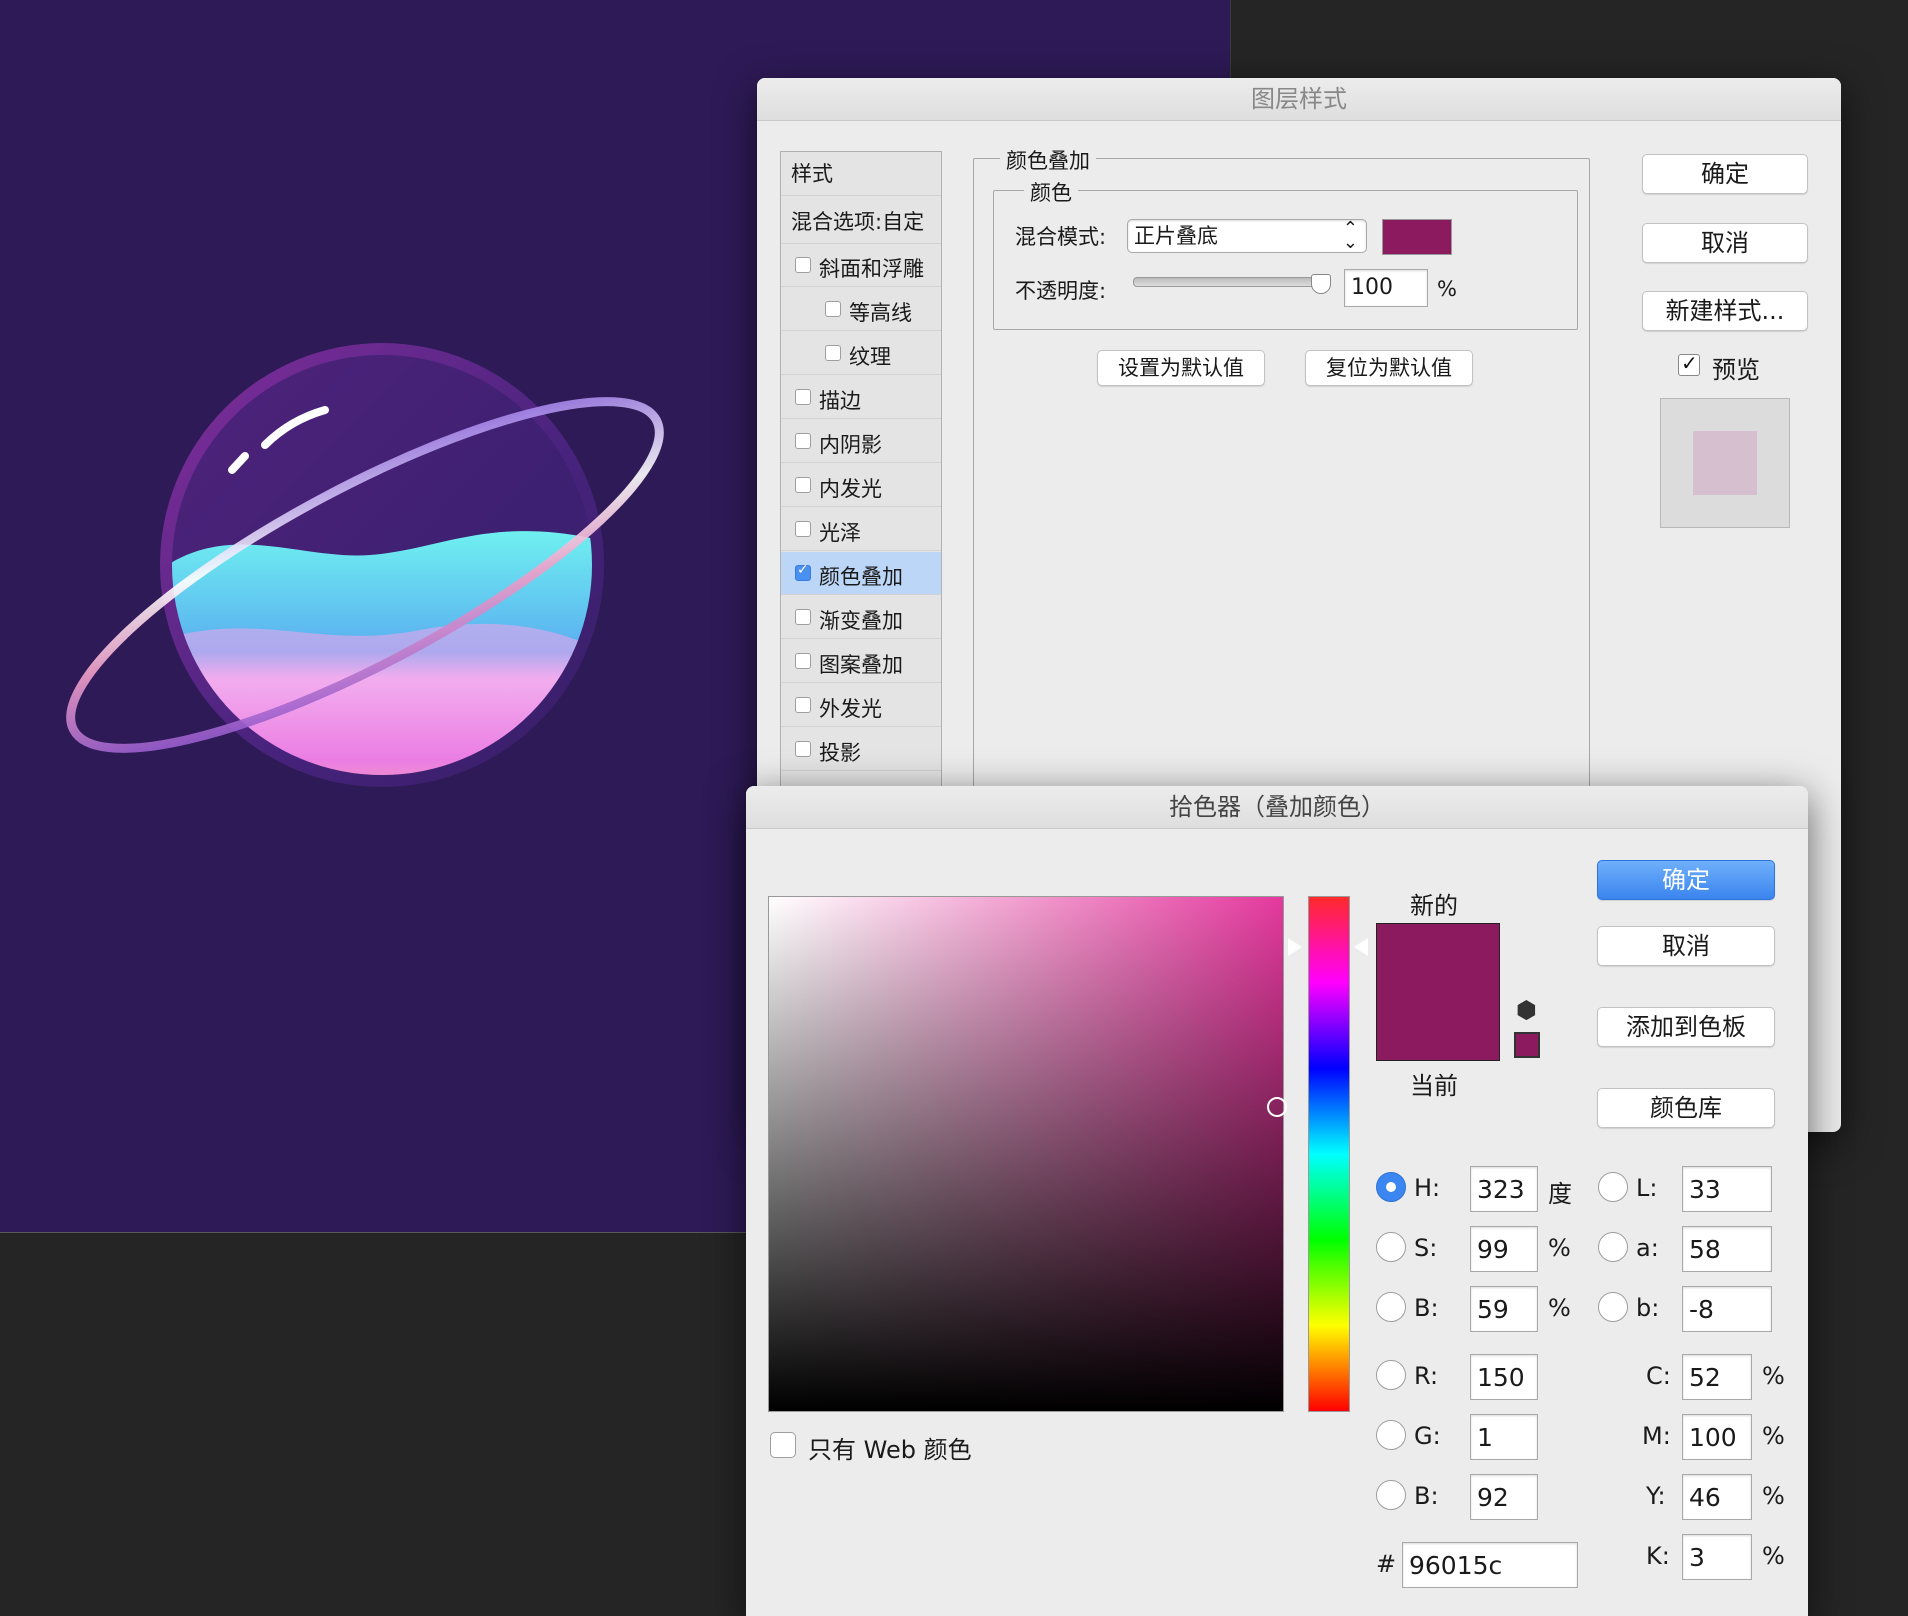 Image resolution: width=1908 pixels, height=1616 pixels. Describe the element at coordinates (1504, 1377) in the screenshot. I see `red-input: 150` at that location.